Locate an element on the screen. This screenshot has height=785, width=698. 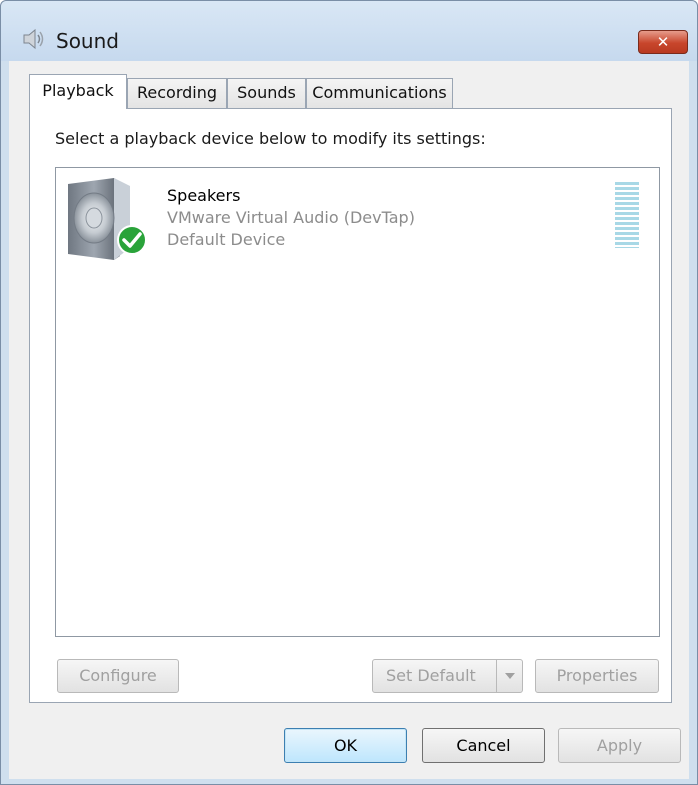
close-icon: ✕ is located at coordinates (663, 42).